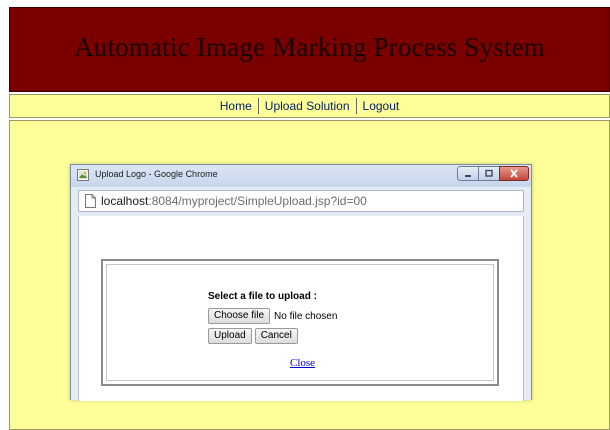  I want to click on popup-titlebar: Upload Logo - Google Chrome, so click(301, 176).